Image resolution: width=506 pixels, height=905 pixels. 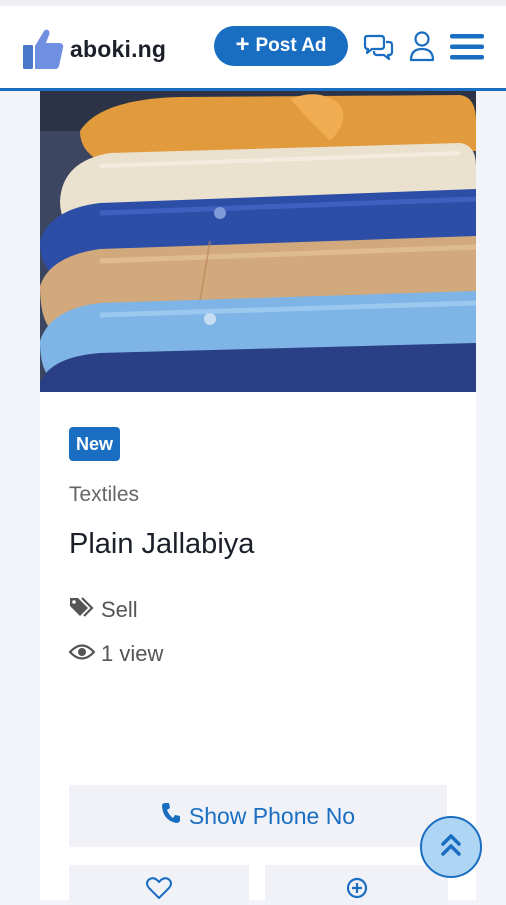 I want to click on heart-icon, so click(x=159, y=891).